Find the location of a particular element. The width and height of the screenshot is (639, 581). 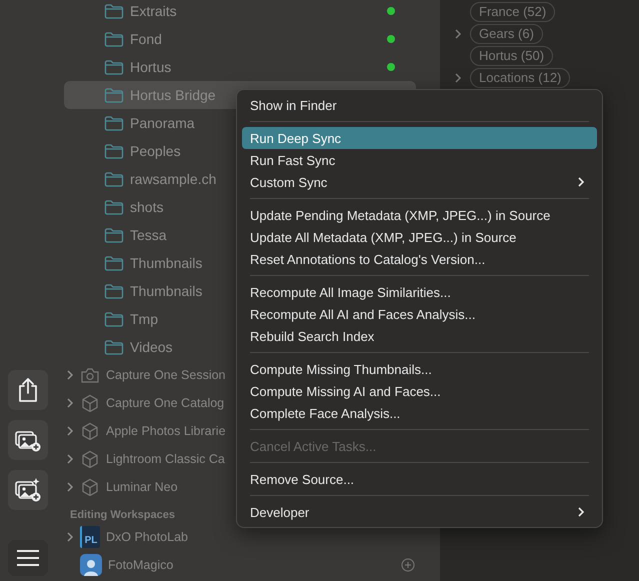

folder-name: Videos is located at coordinates (151, 347).